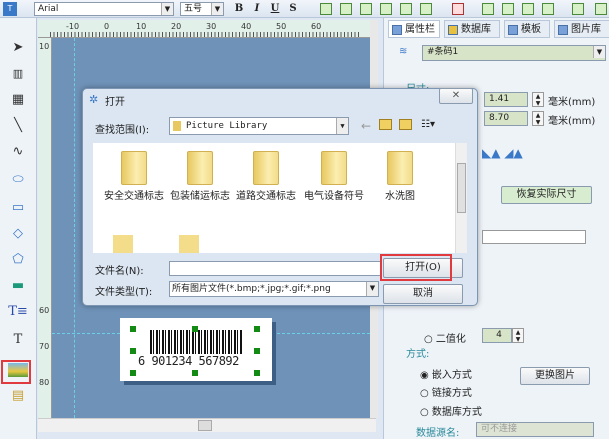 The height and width of the screenshot is (439, 609). I want to click on replace-image-label: 更换图片, so click(555, 375).